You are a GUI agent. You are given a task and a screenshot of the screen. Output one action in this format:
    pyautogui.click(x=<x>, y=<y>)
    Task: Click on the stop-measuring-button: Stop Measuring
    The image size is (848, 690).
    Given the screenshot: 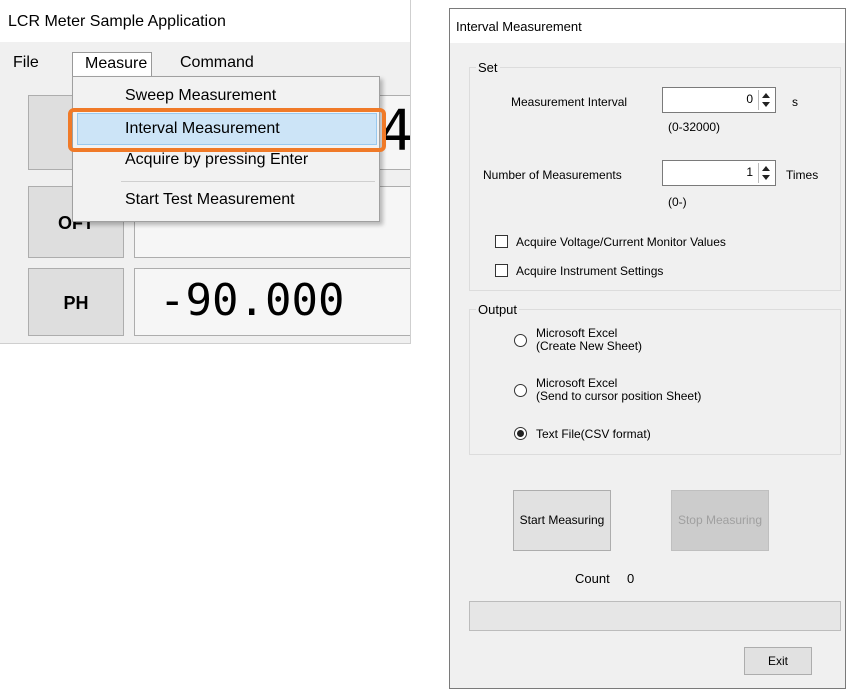 What is the action you would take?
    pyautogui.click(x=720, y=520)
    